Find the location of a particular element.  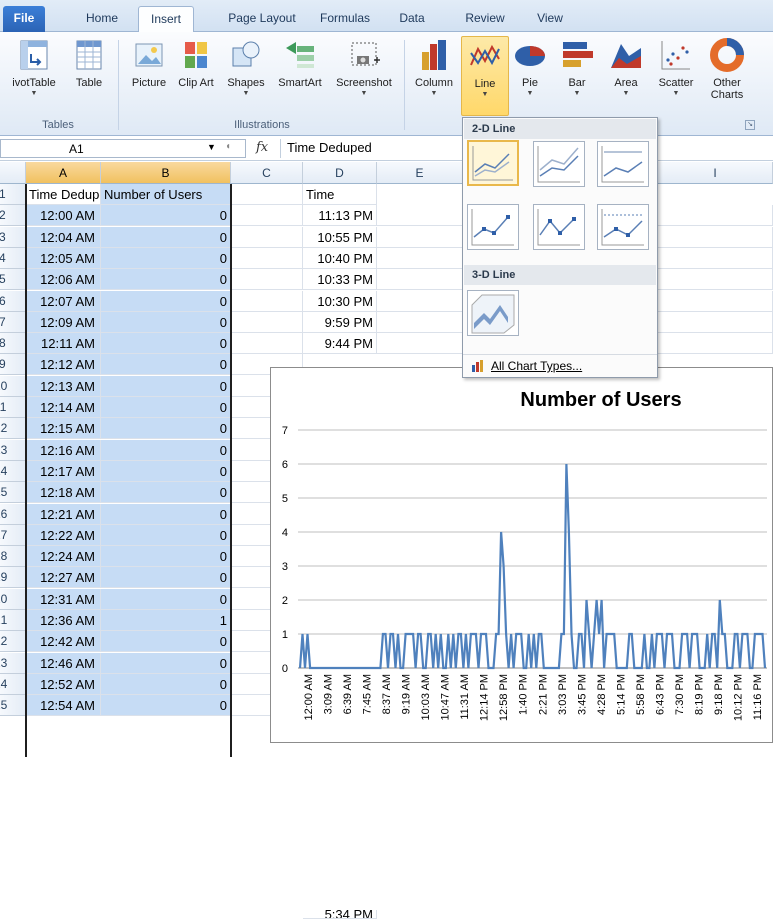

cell-time: 9:44 PM is located at coordinates (340, 343).